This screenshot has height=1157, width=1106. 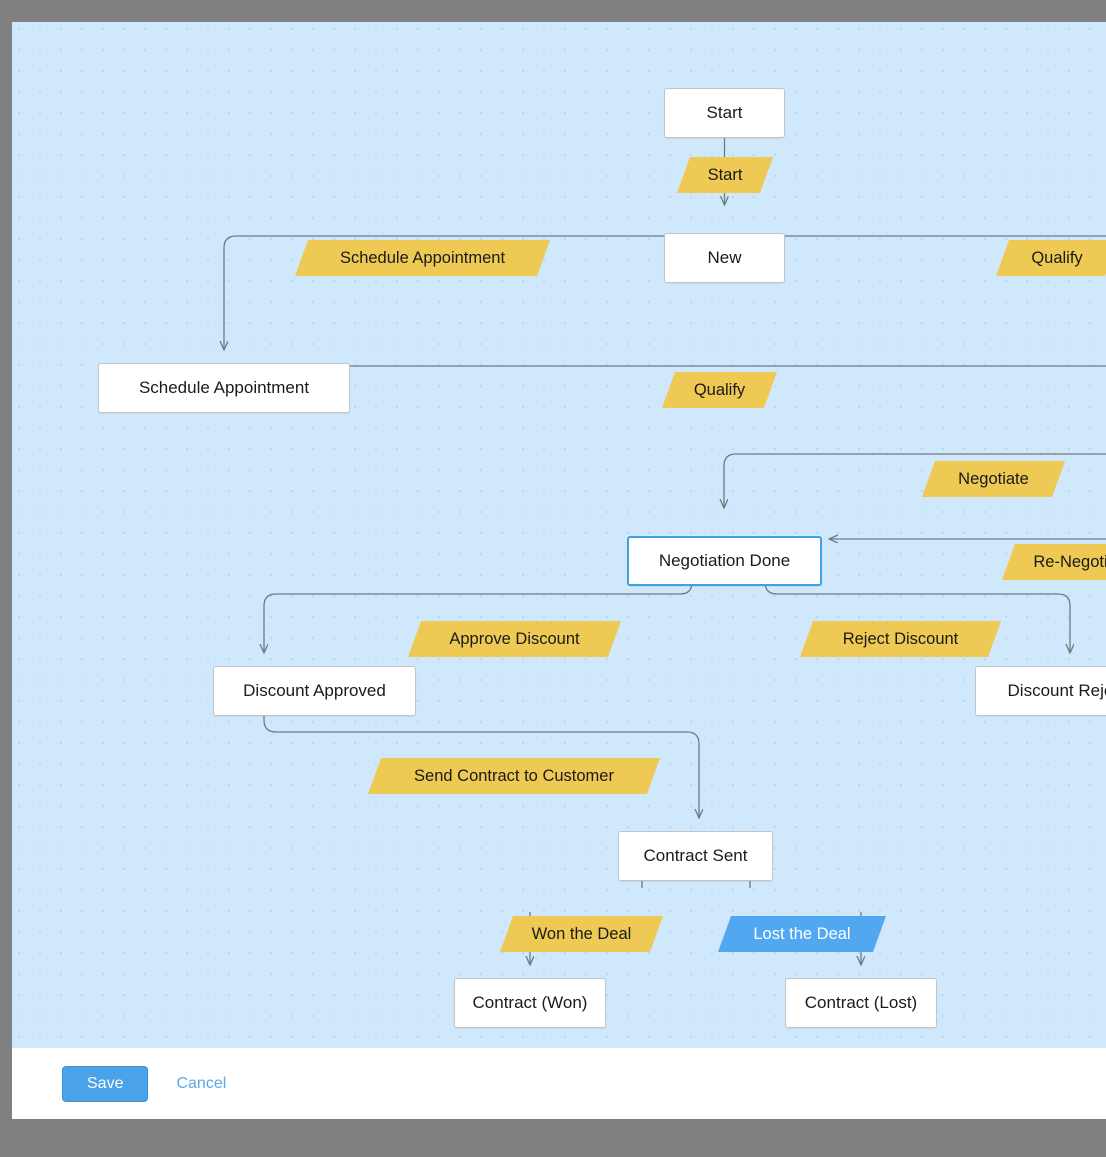 I want to click on transition-negotiate: Negotiate, so click(x=993, y=479).